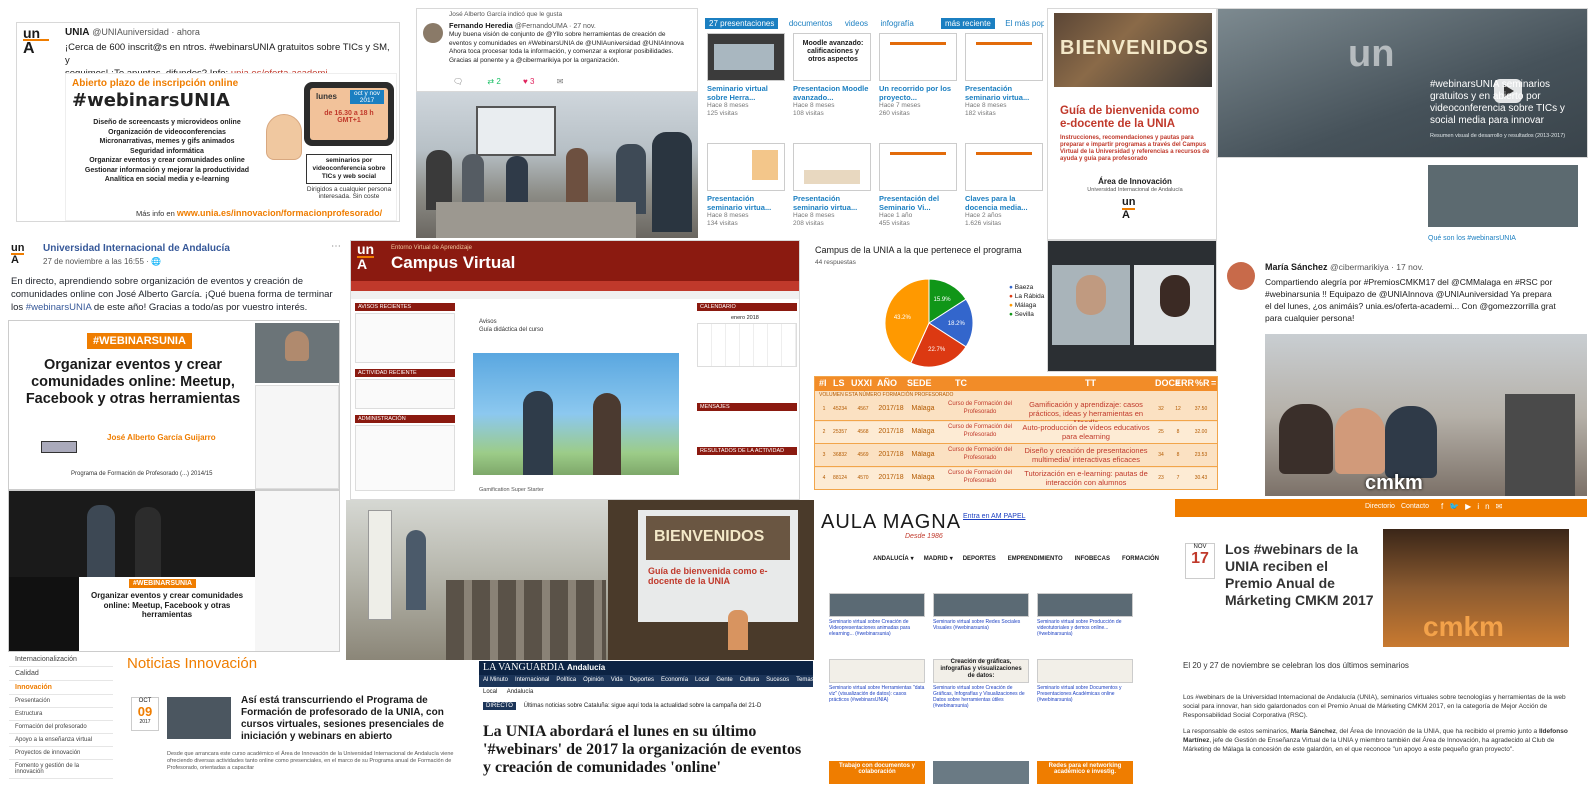  Describe the element at coordinates (617, 680) in the screenshot. I see `lv-nav-item: Vida` at that location.